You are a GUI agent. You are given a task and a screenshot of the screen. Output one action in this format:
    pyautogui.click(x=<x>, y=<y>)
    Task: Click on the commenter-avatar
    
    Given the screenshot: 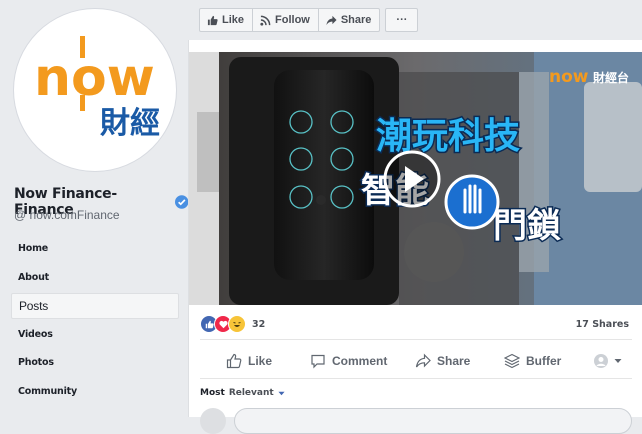 What is the action you would take?
    pyautogui.click(x=213, y=421)
    